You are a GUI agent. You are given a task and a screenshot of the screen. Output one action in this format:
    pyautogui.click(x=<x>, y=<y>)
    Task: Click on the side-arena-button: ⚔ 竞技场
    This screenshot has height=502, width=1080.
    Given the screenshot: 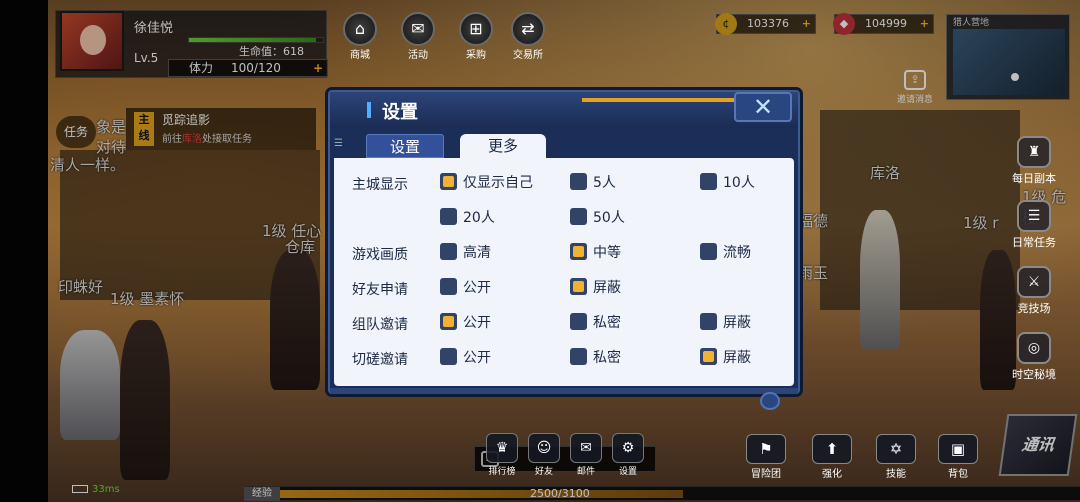 What is the action you would take?
    pyautogui.click(x=1034, y=292)
    